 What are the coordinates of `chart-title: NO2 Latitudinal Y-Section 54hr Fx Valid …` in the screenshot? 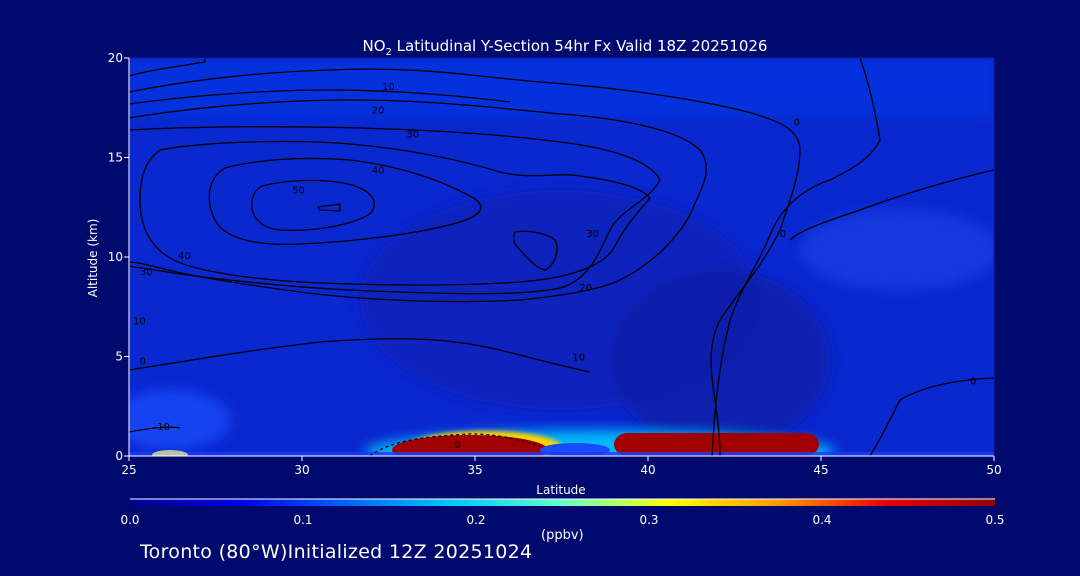 It's located at (565, 47).